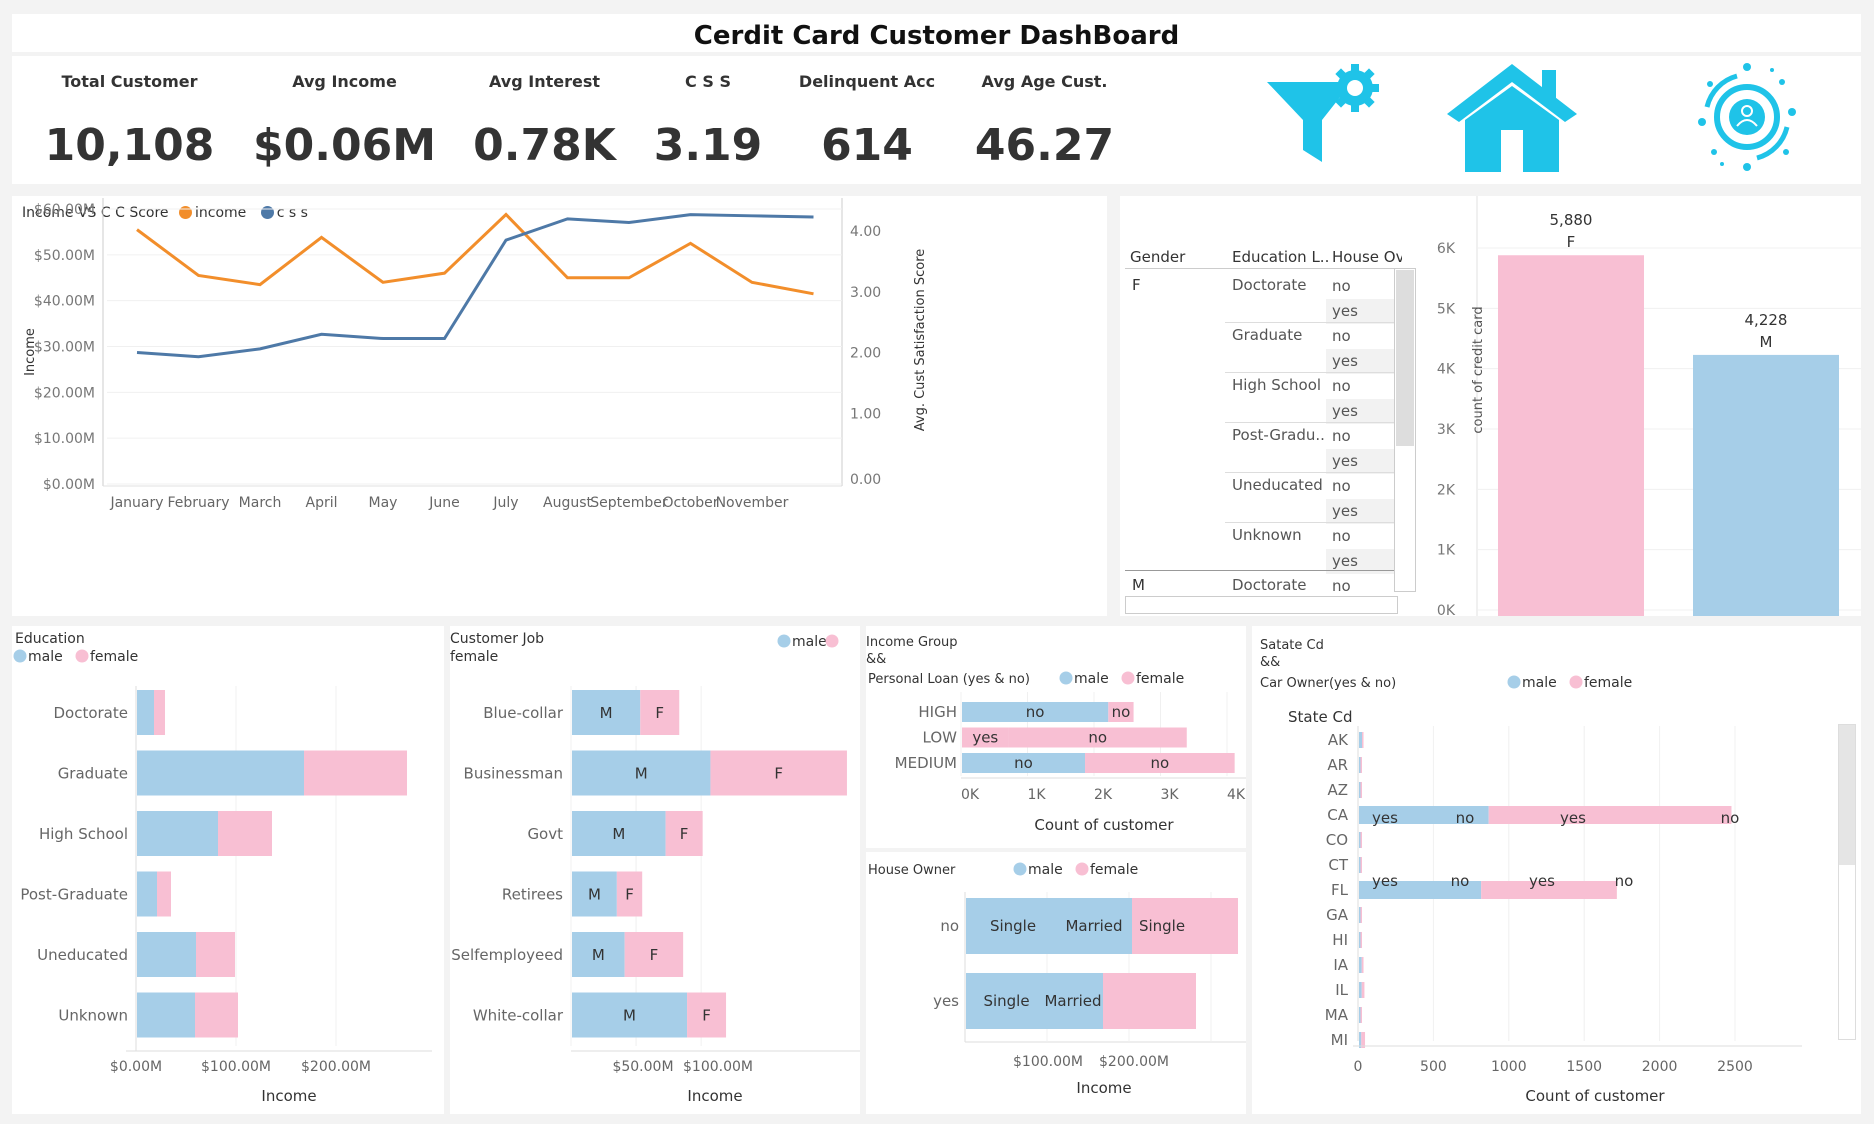  I want to click on right-axis-title: Avg. Cust Satisfaction Score, so click(920, 340).